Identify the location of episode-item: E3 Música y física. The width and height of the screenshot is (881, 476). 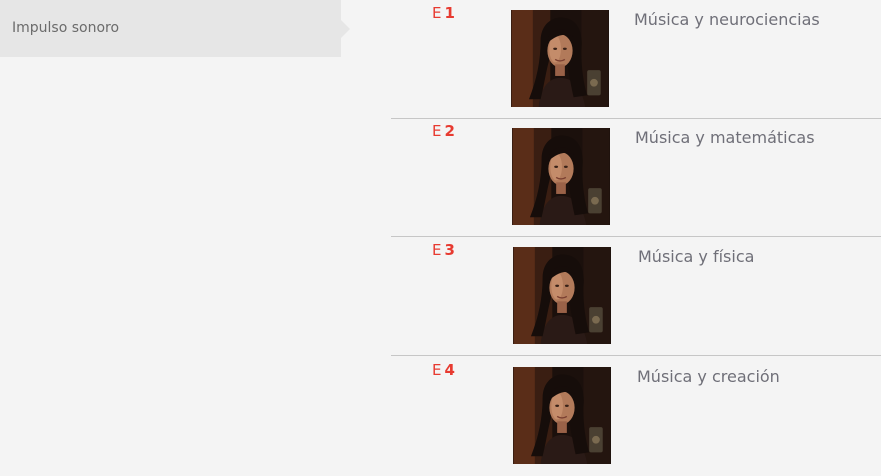
(636, 296).